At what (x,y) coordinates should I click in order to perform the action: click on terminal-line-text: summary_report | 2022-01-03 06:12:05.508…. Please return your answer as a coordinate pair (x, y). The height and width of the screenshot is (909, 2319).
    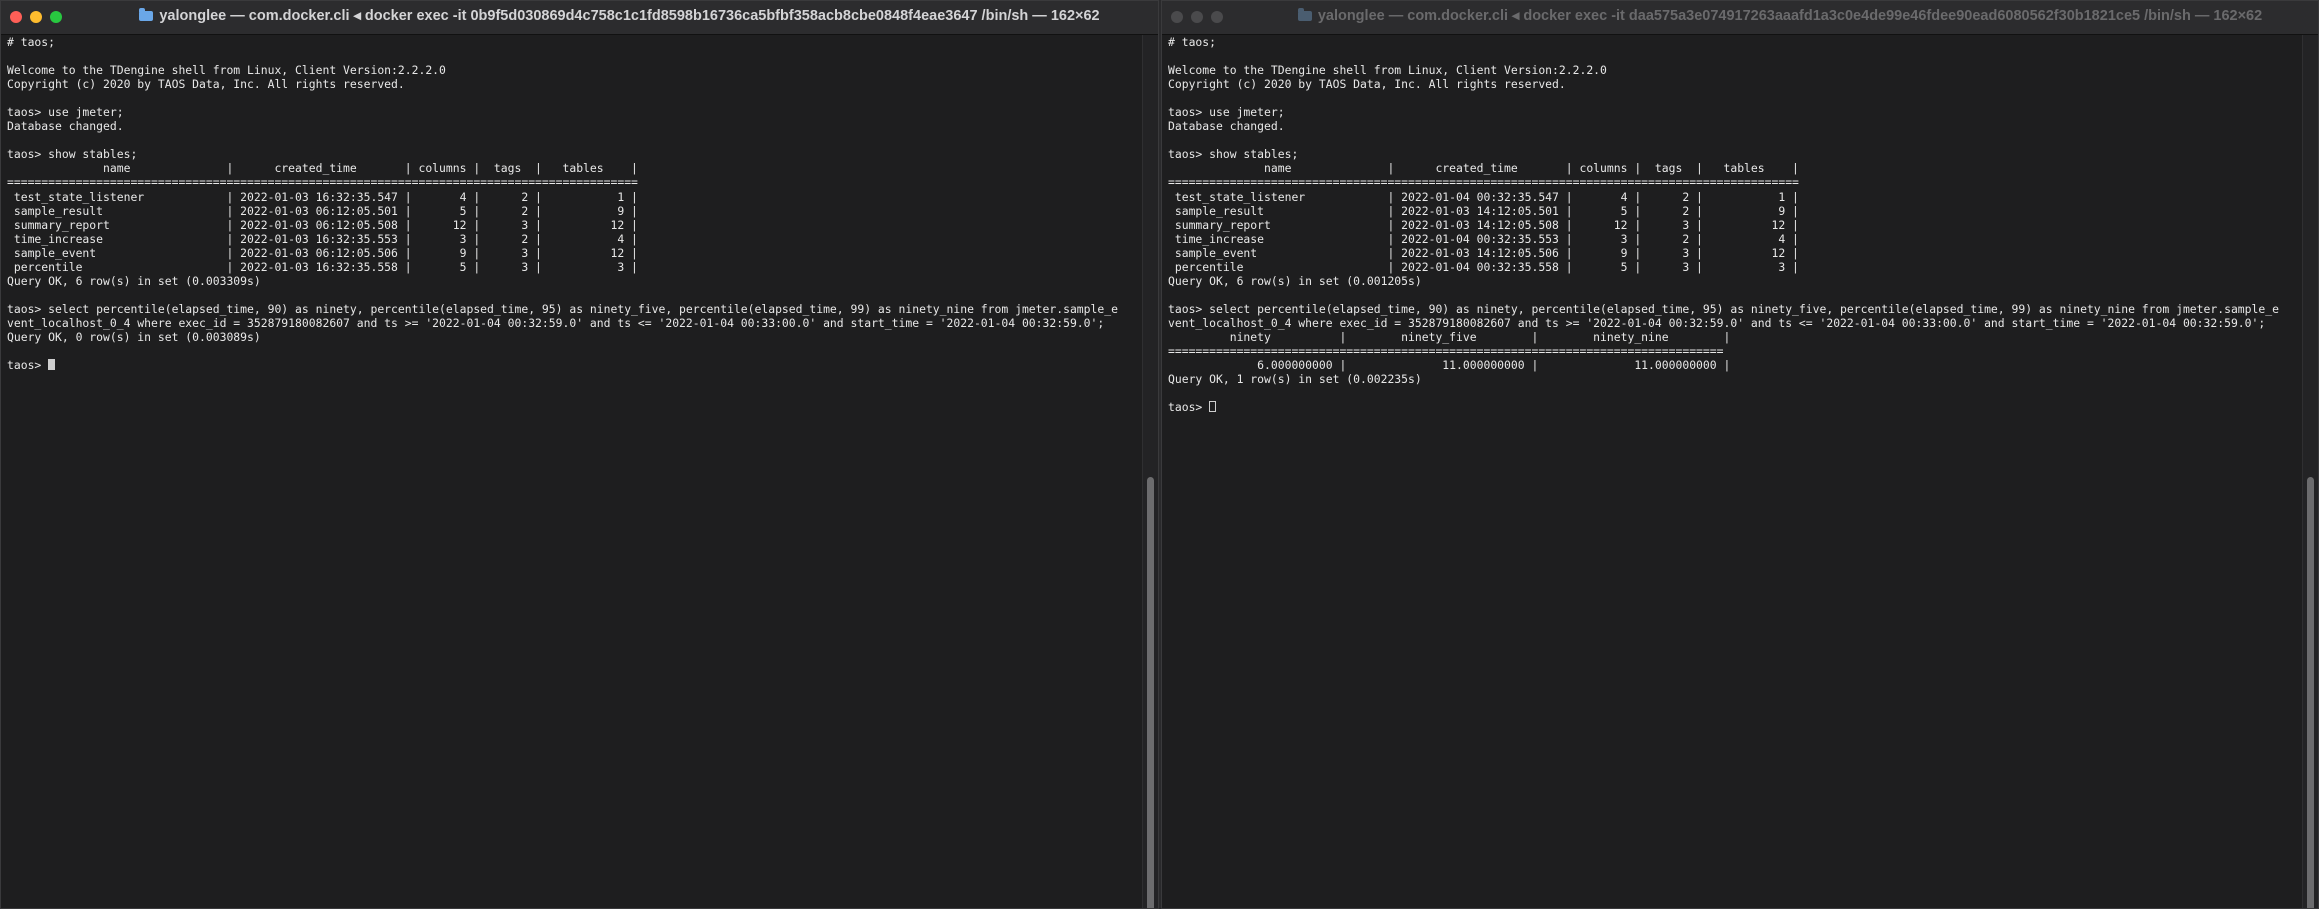
    Looking at the image, I should click on (322, 224).